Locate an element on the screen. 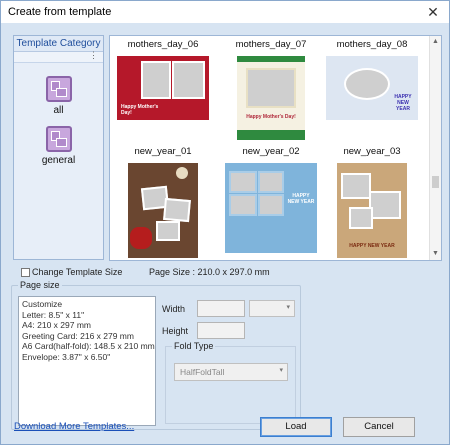 This screenshot has height=445, width=450. unit-dropdown: ▾ is located at coordinates (272, 308).